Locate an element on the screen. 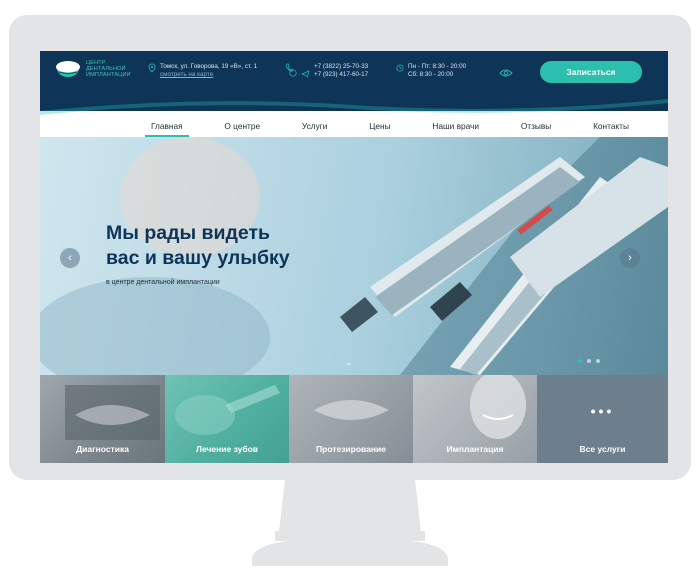 The height and width of the screenshot is (580, 700). slider-next-button: › is located at coordinates (630, 258).